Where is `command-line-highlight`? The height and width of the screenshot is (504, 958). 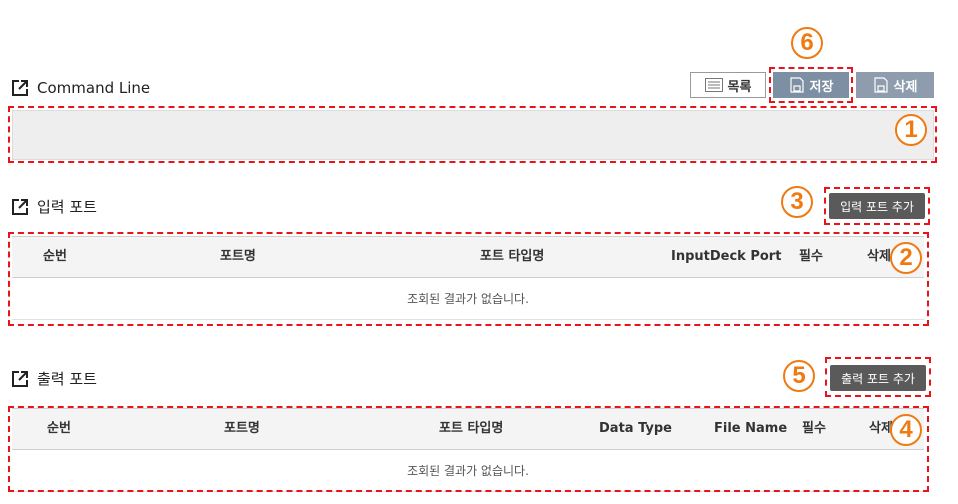
command-line-highlight is located at coordinates (472, 134).